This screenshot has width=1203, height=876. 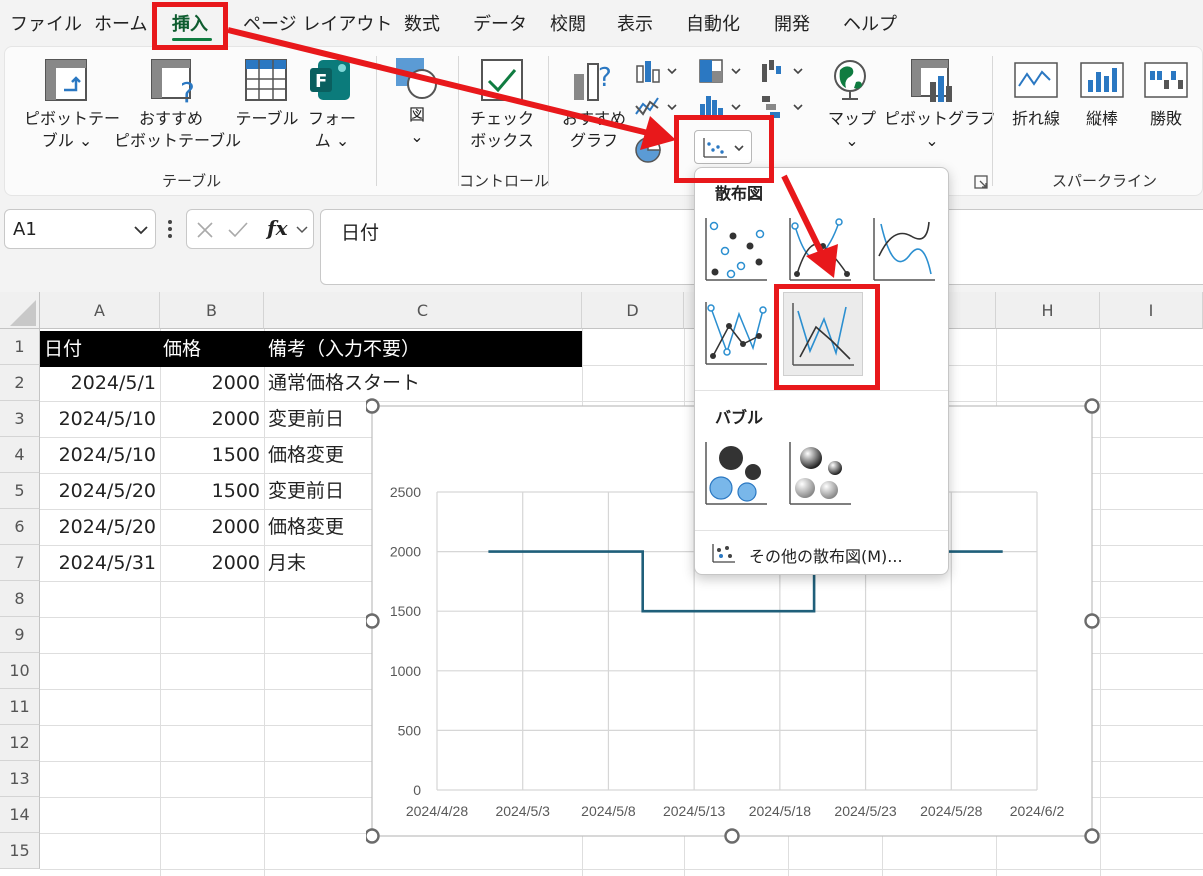 What do you see at coordinates (820, 473) in the screenshot?
I see `bubble-3d-option` at bounding box center [820, 473].